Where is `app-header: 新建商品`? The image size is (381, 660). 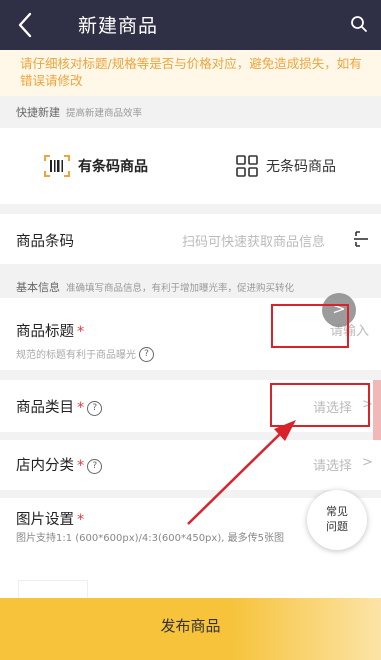 app-header: 新建商品 is located at coordinates (190, 25).